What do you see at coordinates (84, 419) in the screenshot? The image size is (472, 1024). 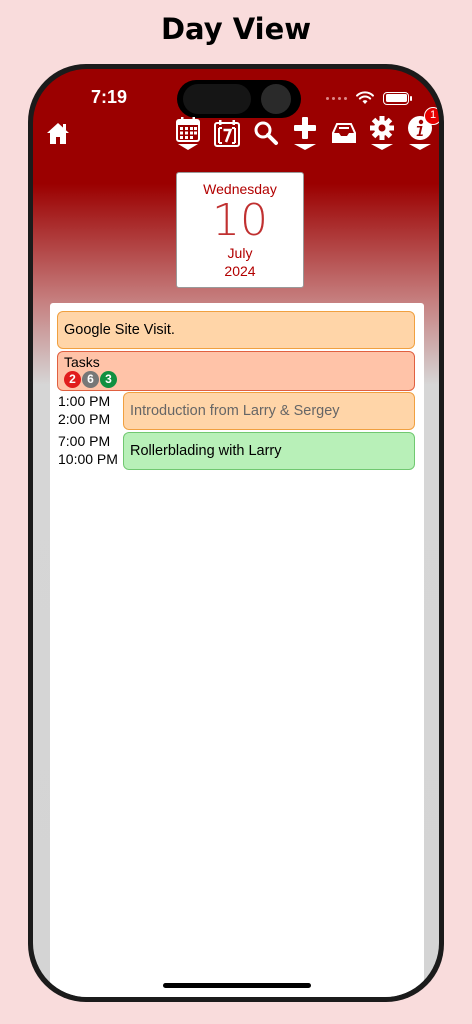 I see `event-end-time: 2:00 PM` at bounding box center [84, 419].